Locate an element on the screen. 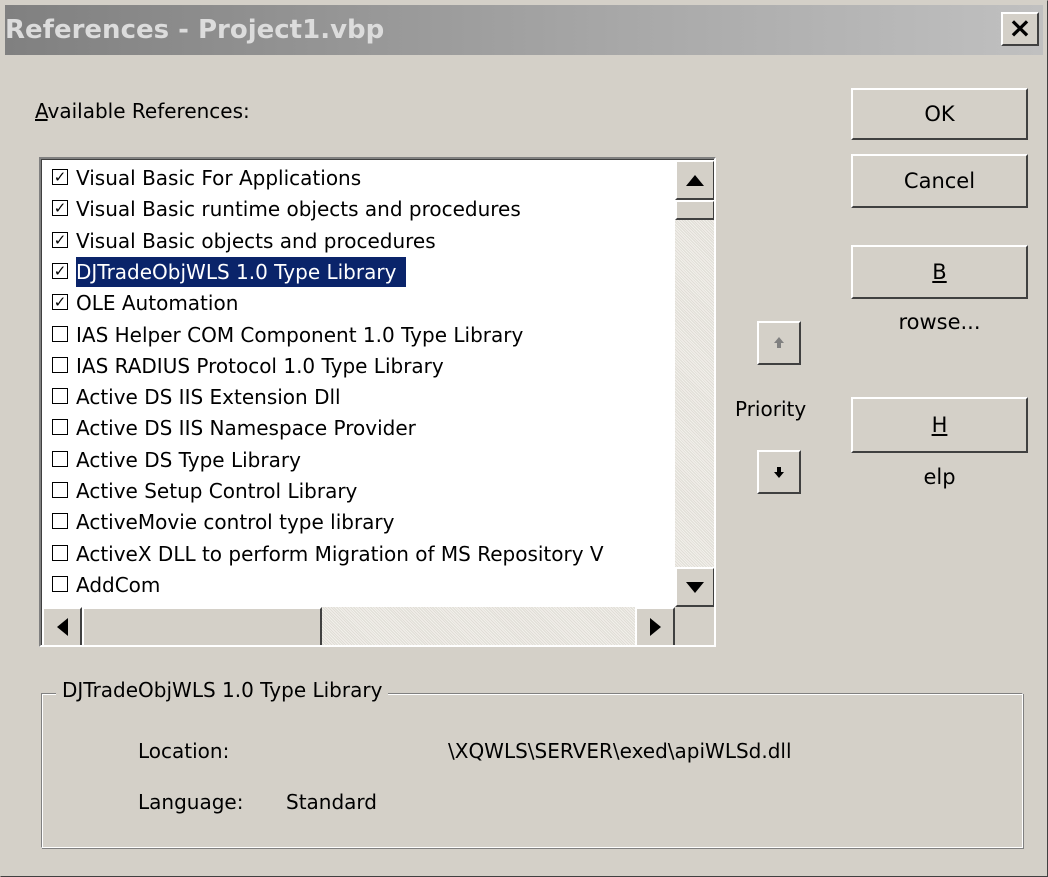 The width and height of the screenshot is (1048, 877). reference-label: ActiveMovie control type library is located at coordinates (235, 522).